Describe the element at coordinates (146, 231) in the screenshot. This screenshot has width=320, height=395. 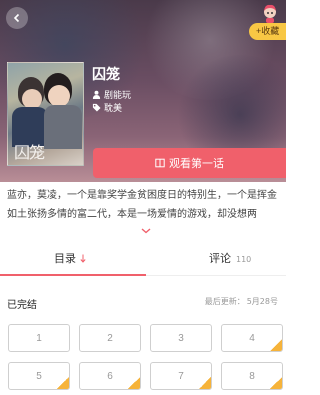
I see `chevron-down-icon` at that location.